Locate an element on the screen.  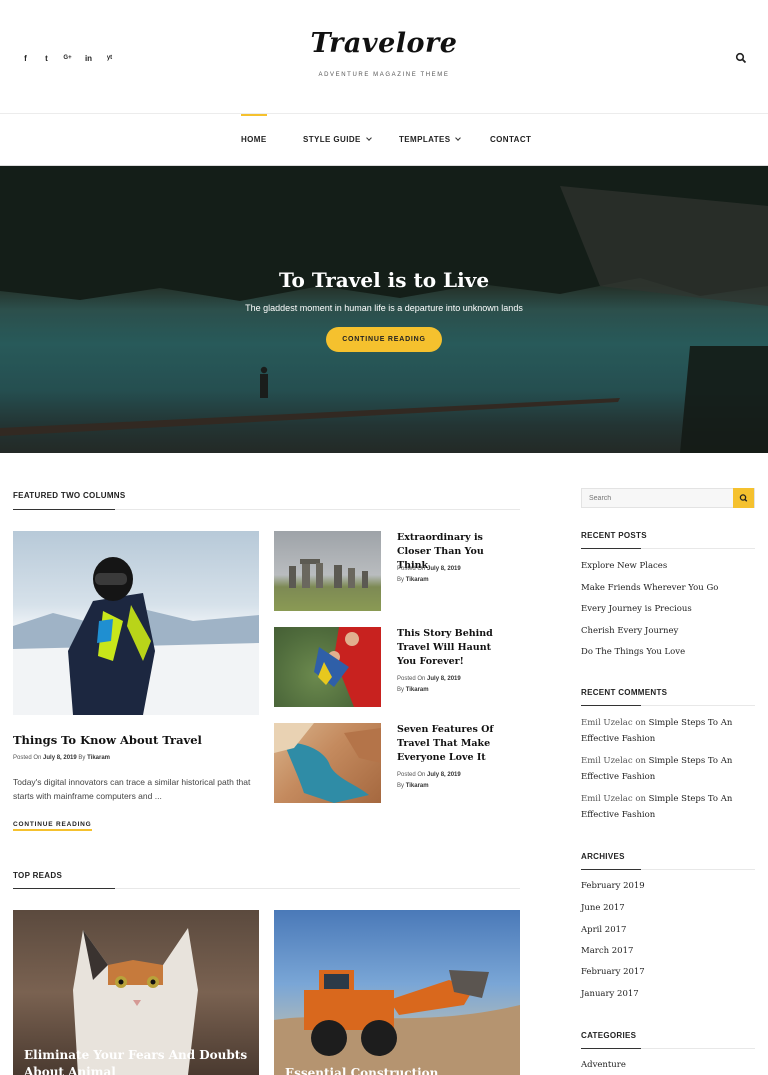
nav-item-contact: CONTACT is located at coordinates (510, 140).